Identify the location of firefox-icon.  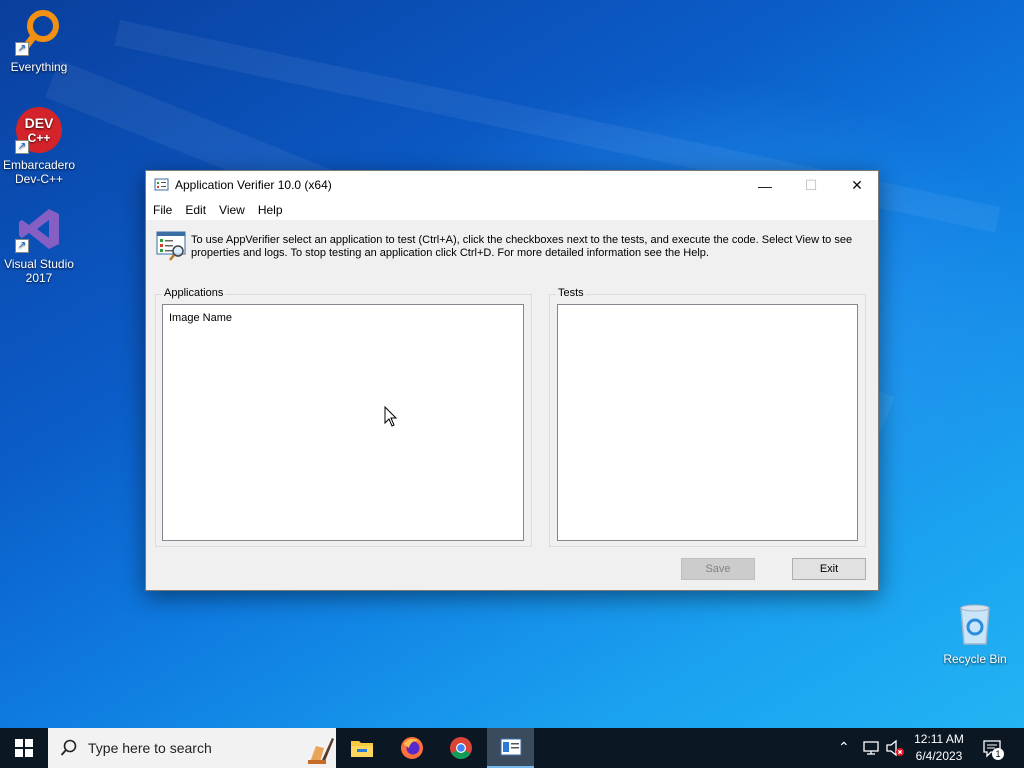
(412, 748).